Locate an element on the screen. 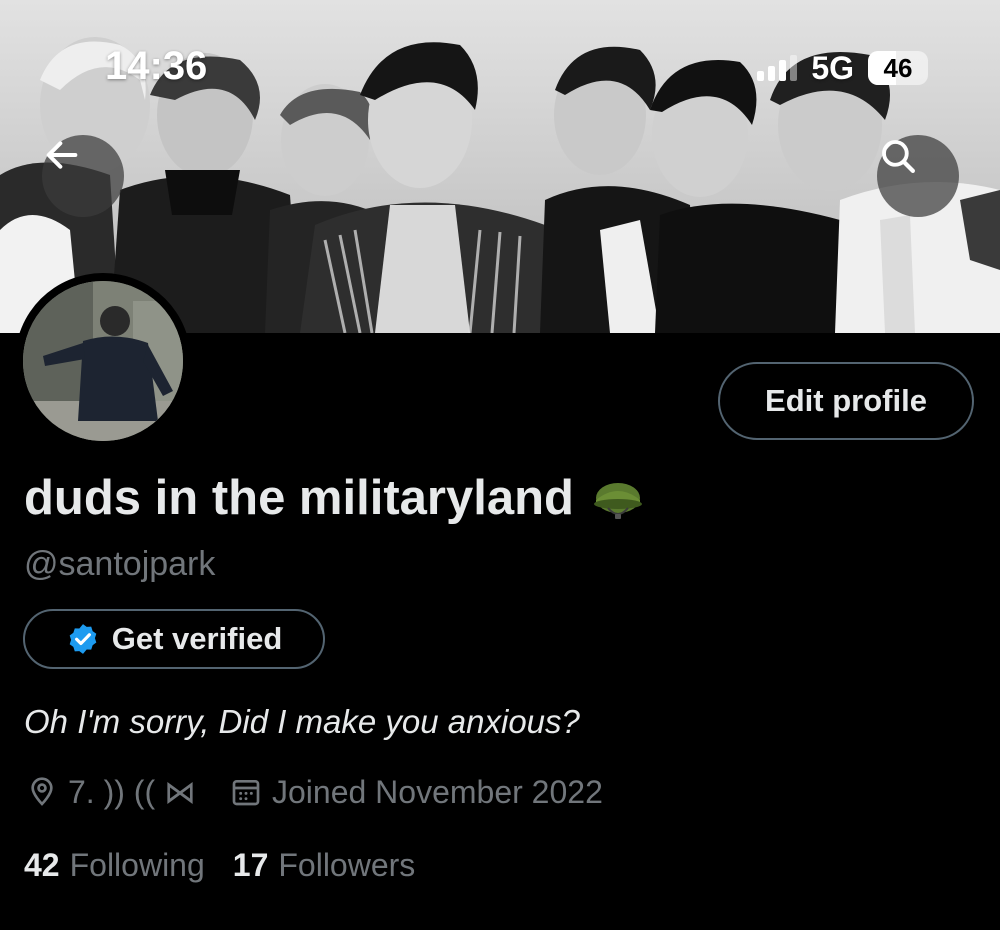 The image size is (1000, 930). network-type: 5G is located at coordinates (832, 67).